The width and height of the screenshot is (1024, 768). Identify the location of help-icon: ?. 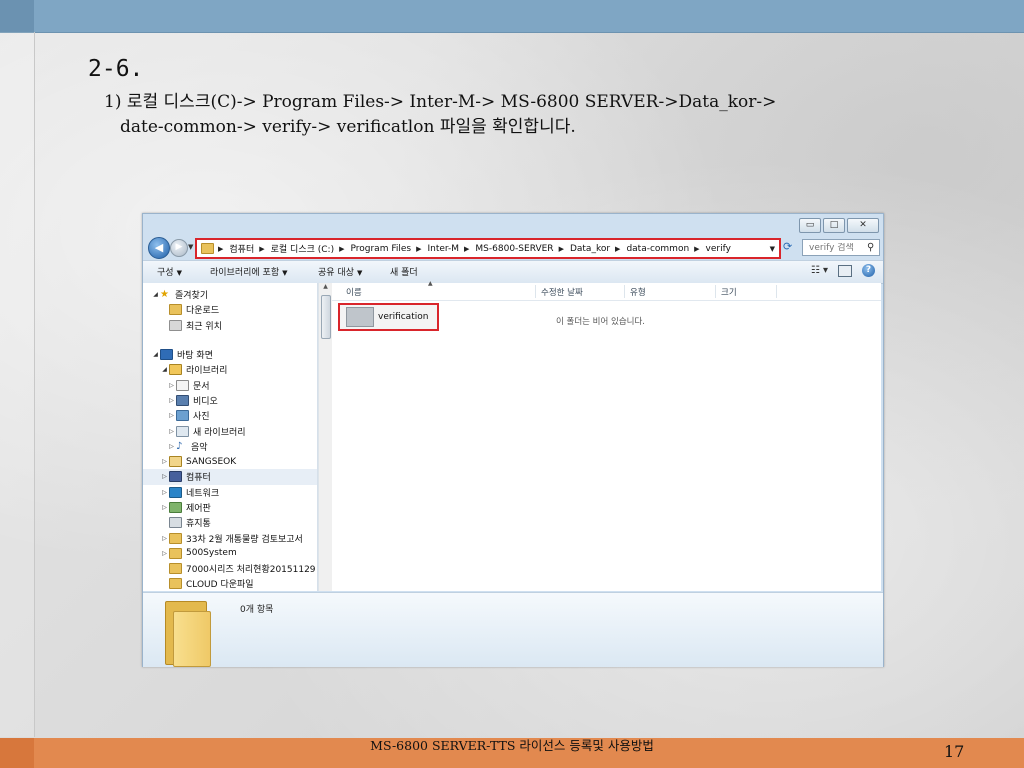
(868, 270).